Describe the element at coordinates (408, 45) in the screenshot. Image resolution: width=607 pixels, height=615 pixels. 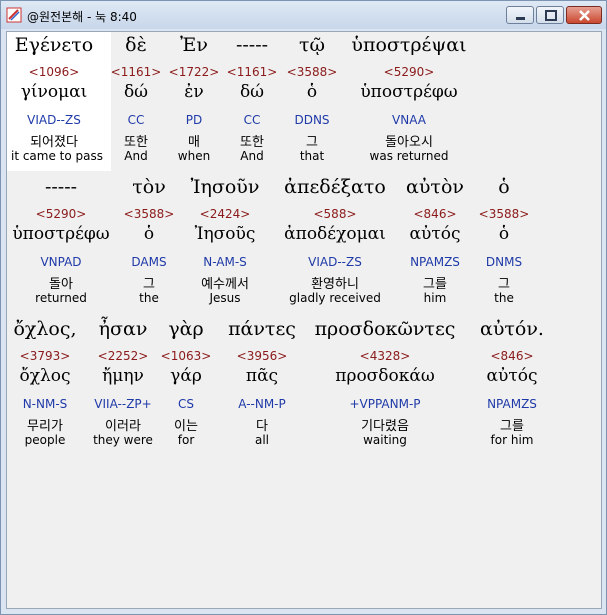
I see `greek-word: ὑποστρέψαι` at that location.